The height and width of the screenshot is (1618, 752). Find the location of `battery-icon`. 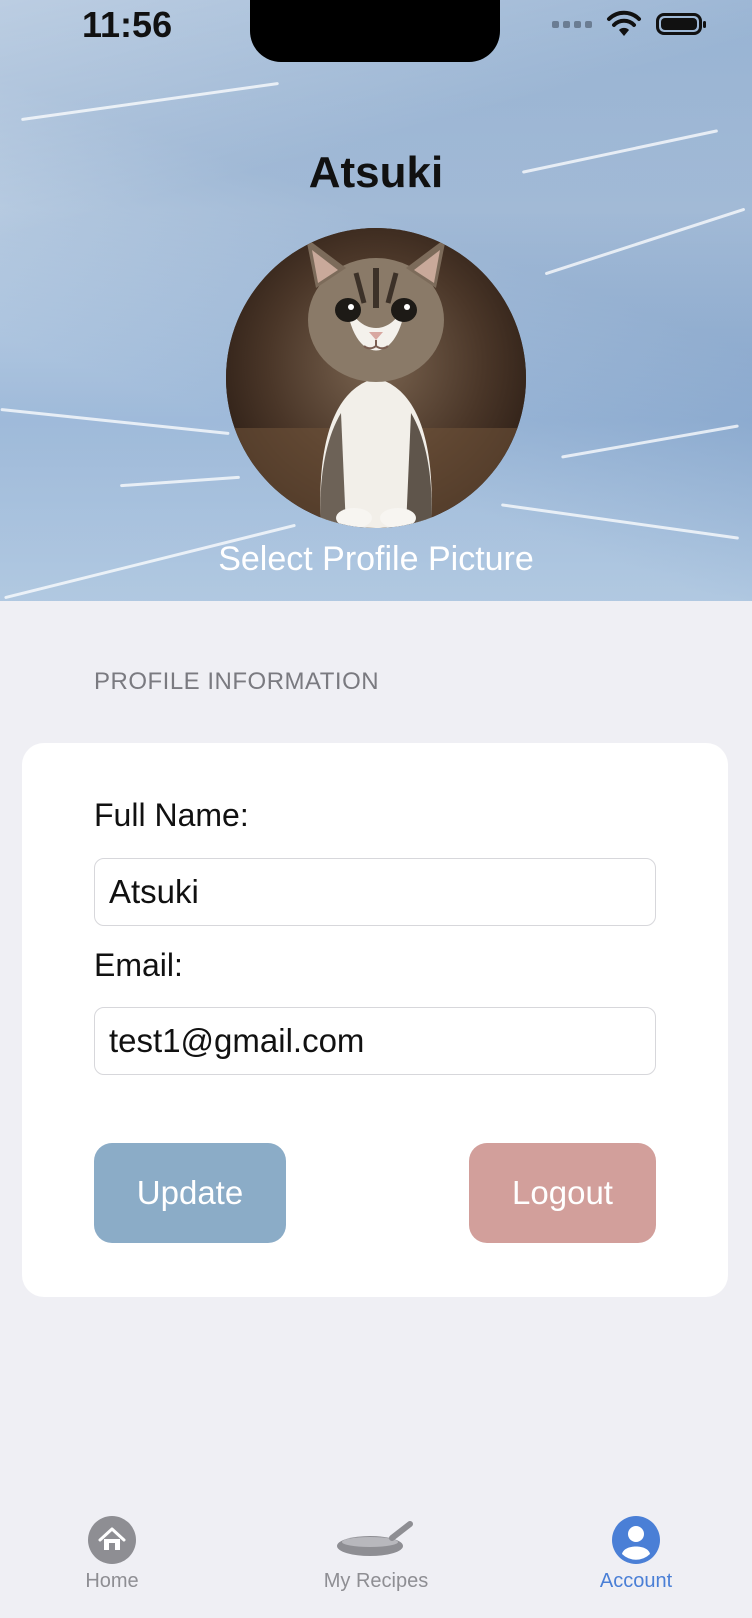

battery-icon is located at coordinates (681, 24).